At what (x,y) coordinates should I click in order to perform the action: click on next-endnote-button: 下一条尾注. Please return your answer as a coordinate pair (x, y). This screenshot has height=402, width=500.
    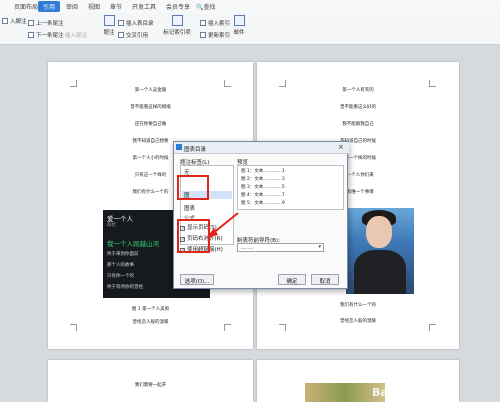
    Looking at the image, I should click on (46, 35).